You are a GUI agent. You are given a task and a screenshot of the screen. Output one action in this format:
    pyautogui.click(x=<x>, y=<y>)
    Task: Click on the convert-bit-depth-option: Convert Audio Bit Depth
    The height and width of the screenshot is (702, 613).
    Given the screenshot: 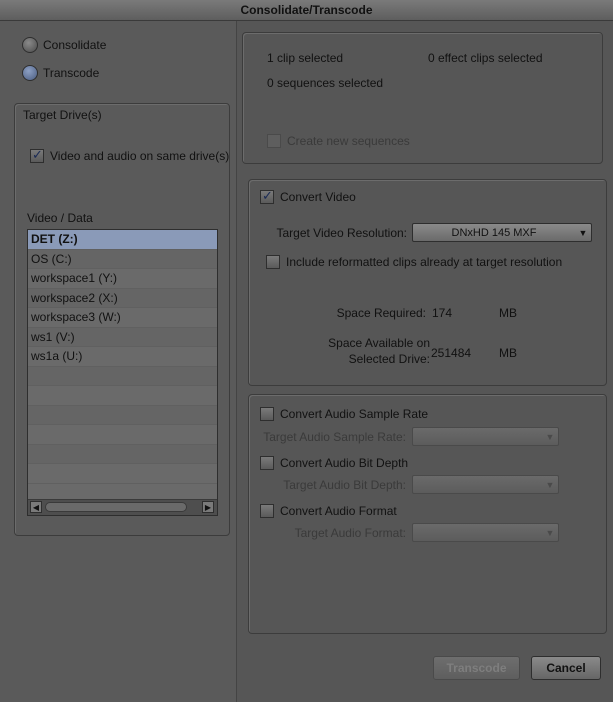 What is the action you would take?
    pyautogui.click(x=334, y=463)
    